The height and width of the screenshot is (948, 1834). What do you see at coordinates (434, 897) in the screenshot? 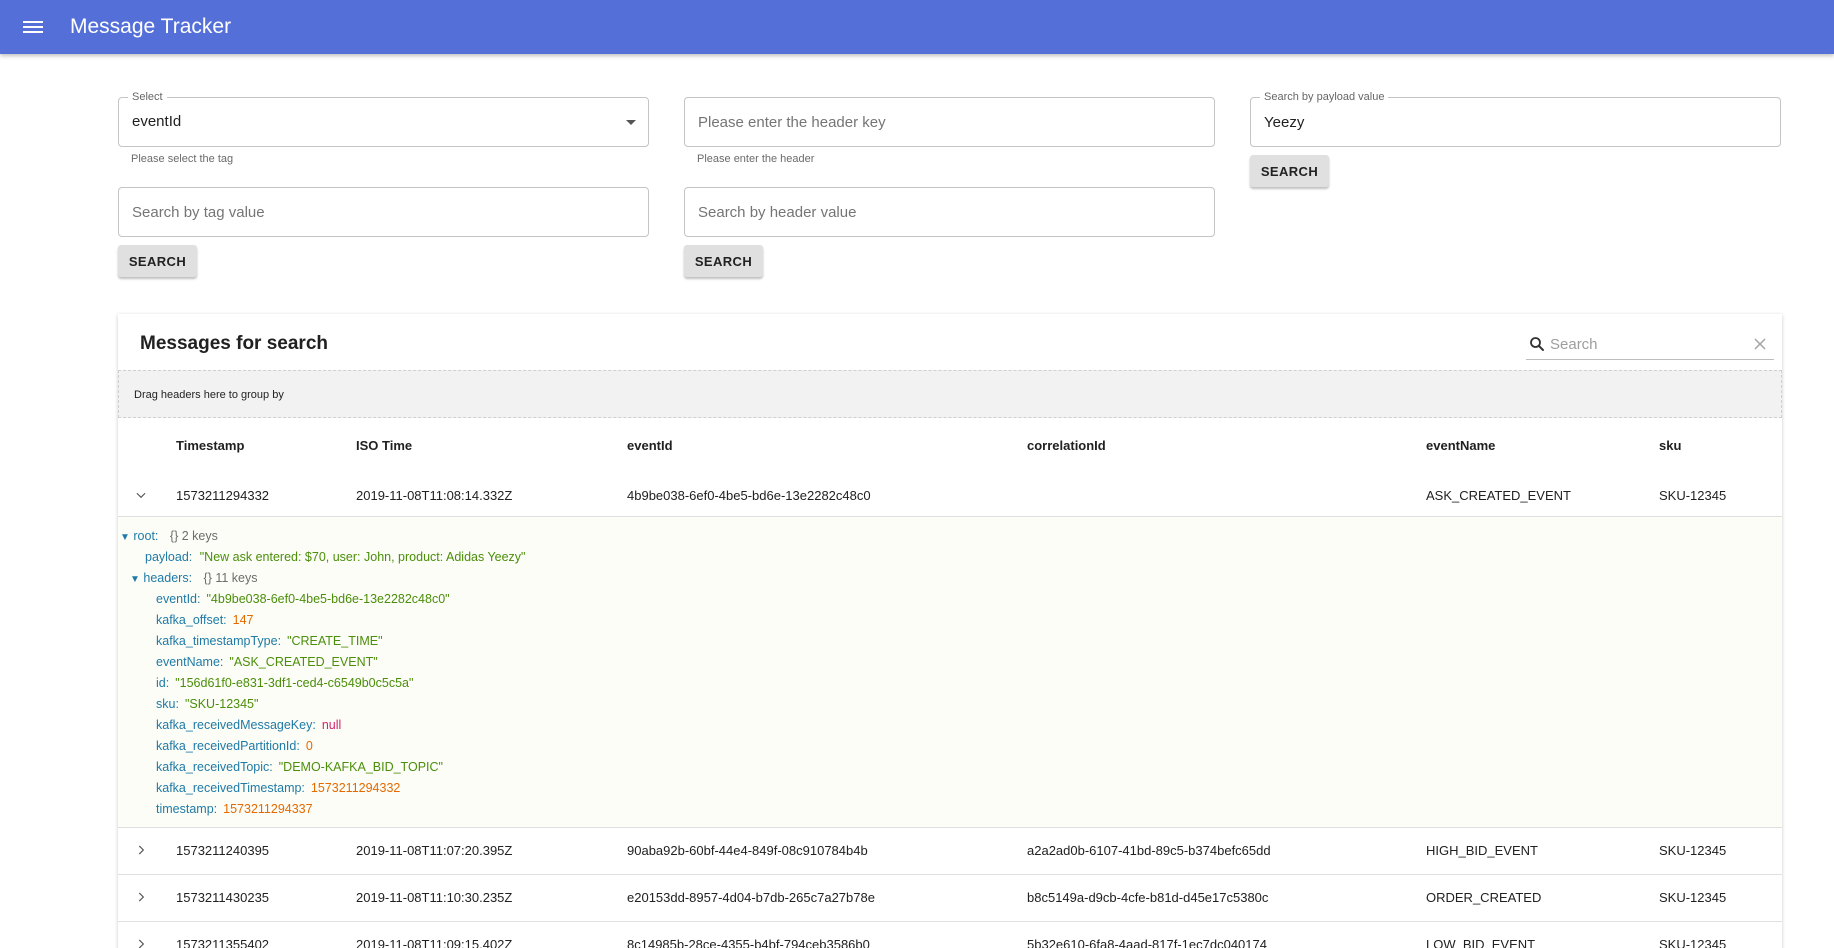
I see `cell-iso-time: 2019-11-08T11:10:30.235Z` at bounding box center [434, 897].